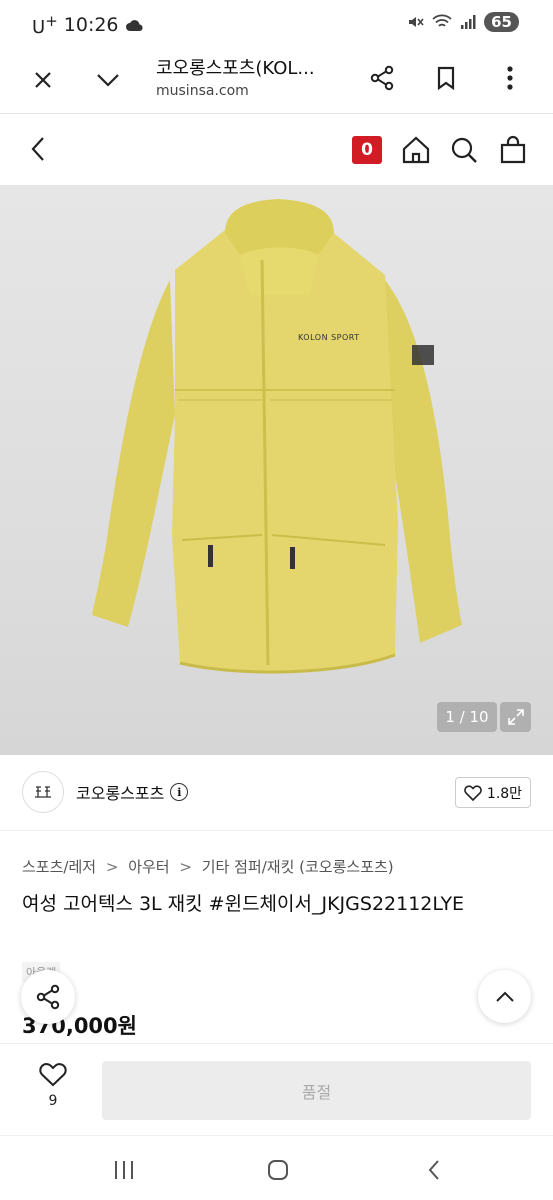  I want to click on battery-indicator: 65, so click(501, 22).